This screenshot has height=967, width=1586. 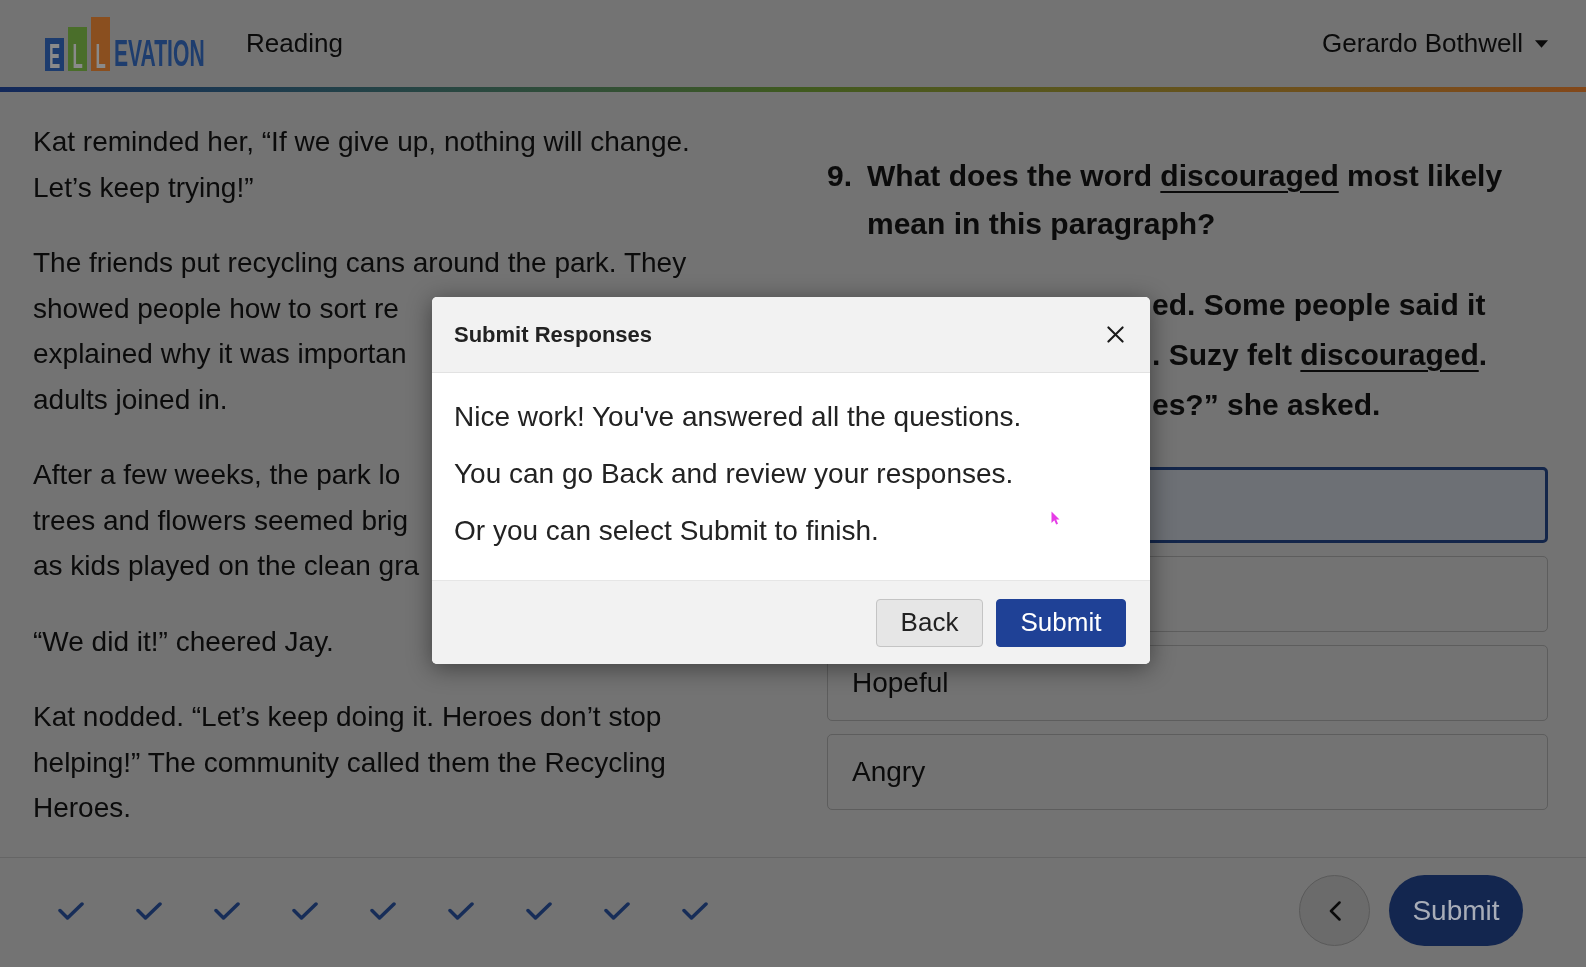 What do you see at coordinates (1334, 910) in the screenshot?
I see `chevron-left-icon` at bounding box center [1334, 910].